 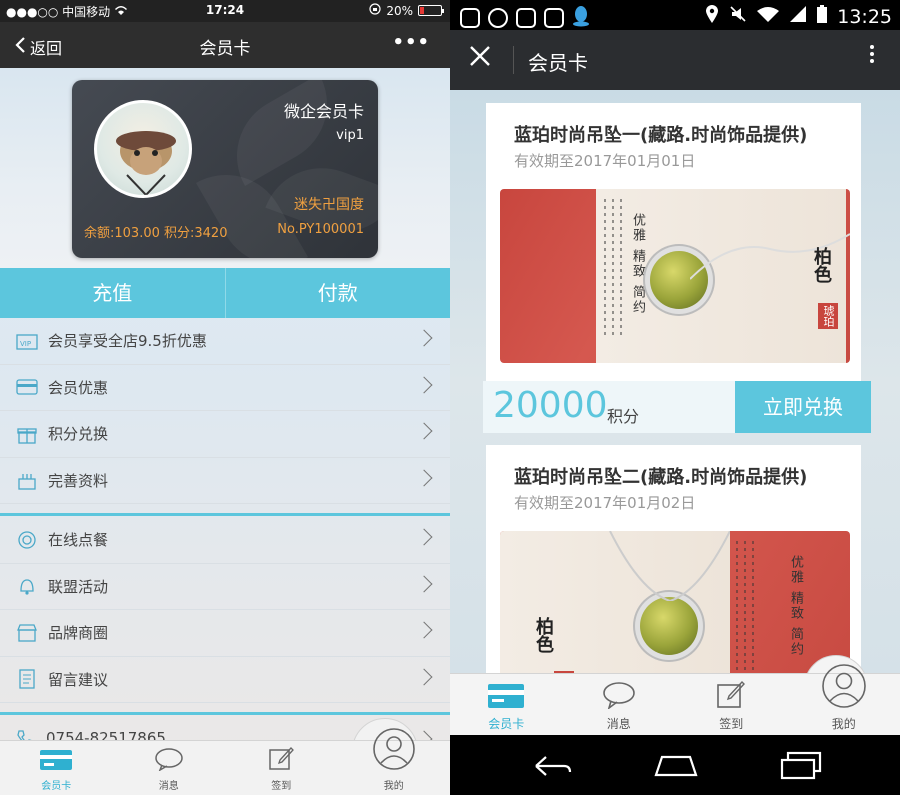 What do you see at coordinates (605, 161) in the screenshot?
I see `gift-valid-date: 有效期至2017年01月01日` at bounding box center [605, 161].